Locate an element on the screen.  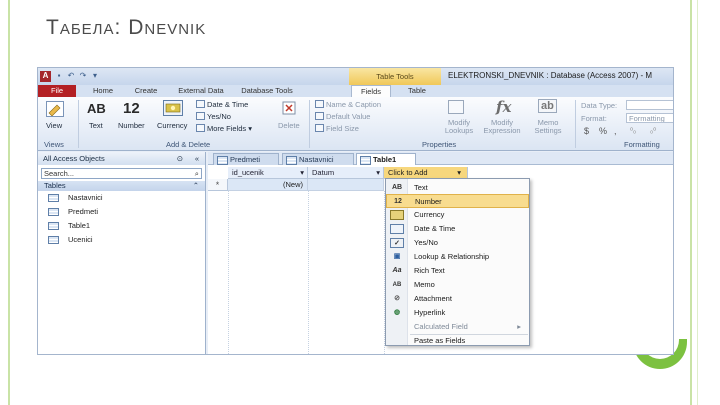
tab-external-data: External Data is located at coordinates (201, 91).